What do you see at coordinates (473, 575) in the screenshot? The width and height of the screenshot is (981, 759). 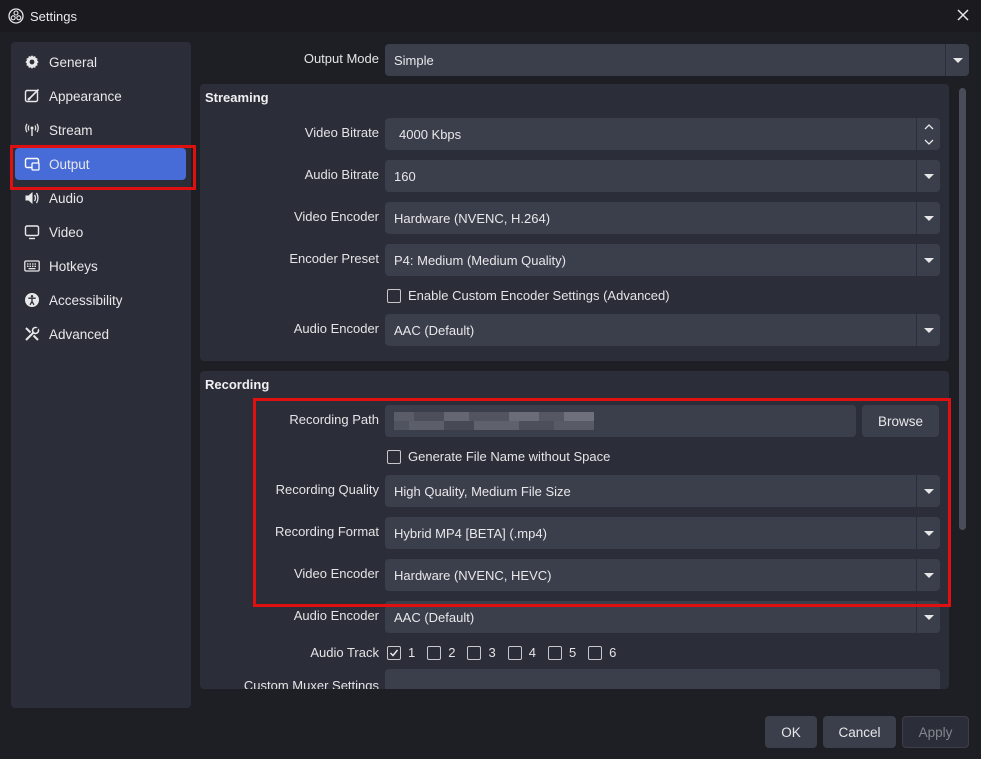 I see `rec-video-encoder-value: Hardware (NVENC, HEVC)` at bounding box center [473, 575].